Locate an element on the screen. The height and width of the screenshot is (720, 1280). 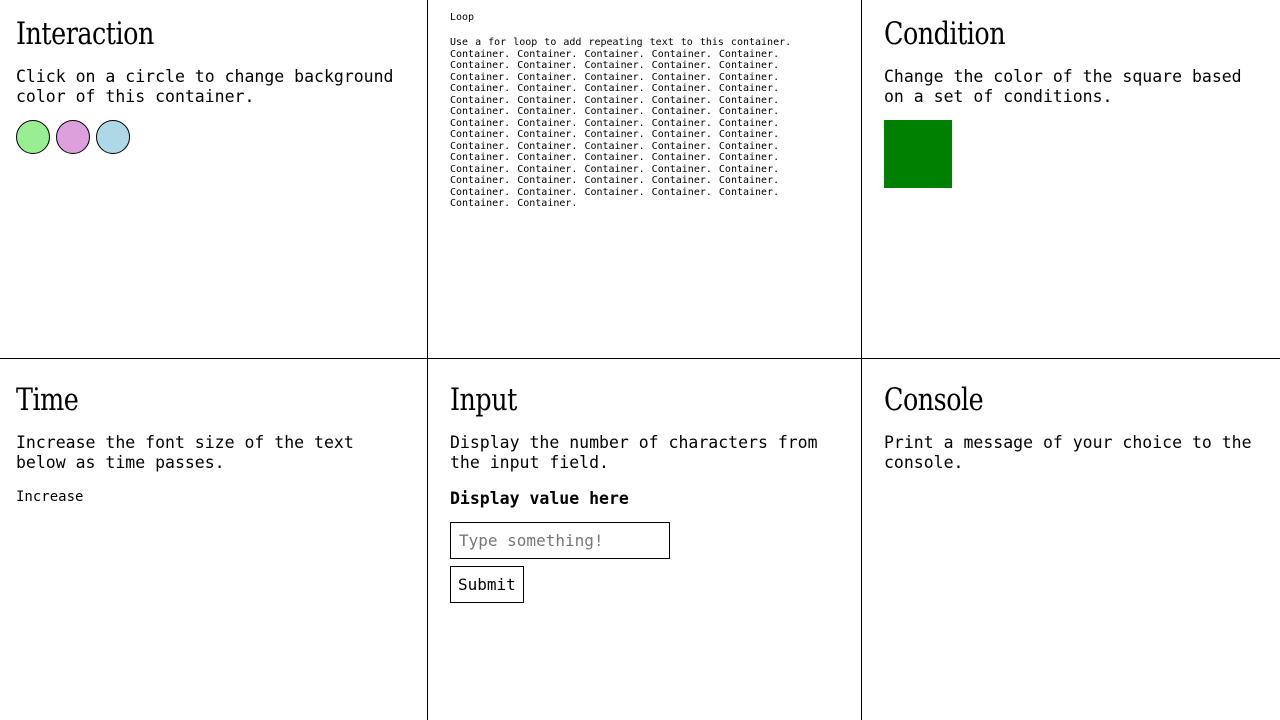
time-title: Time is located at coordinates (47, 400).